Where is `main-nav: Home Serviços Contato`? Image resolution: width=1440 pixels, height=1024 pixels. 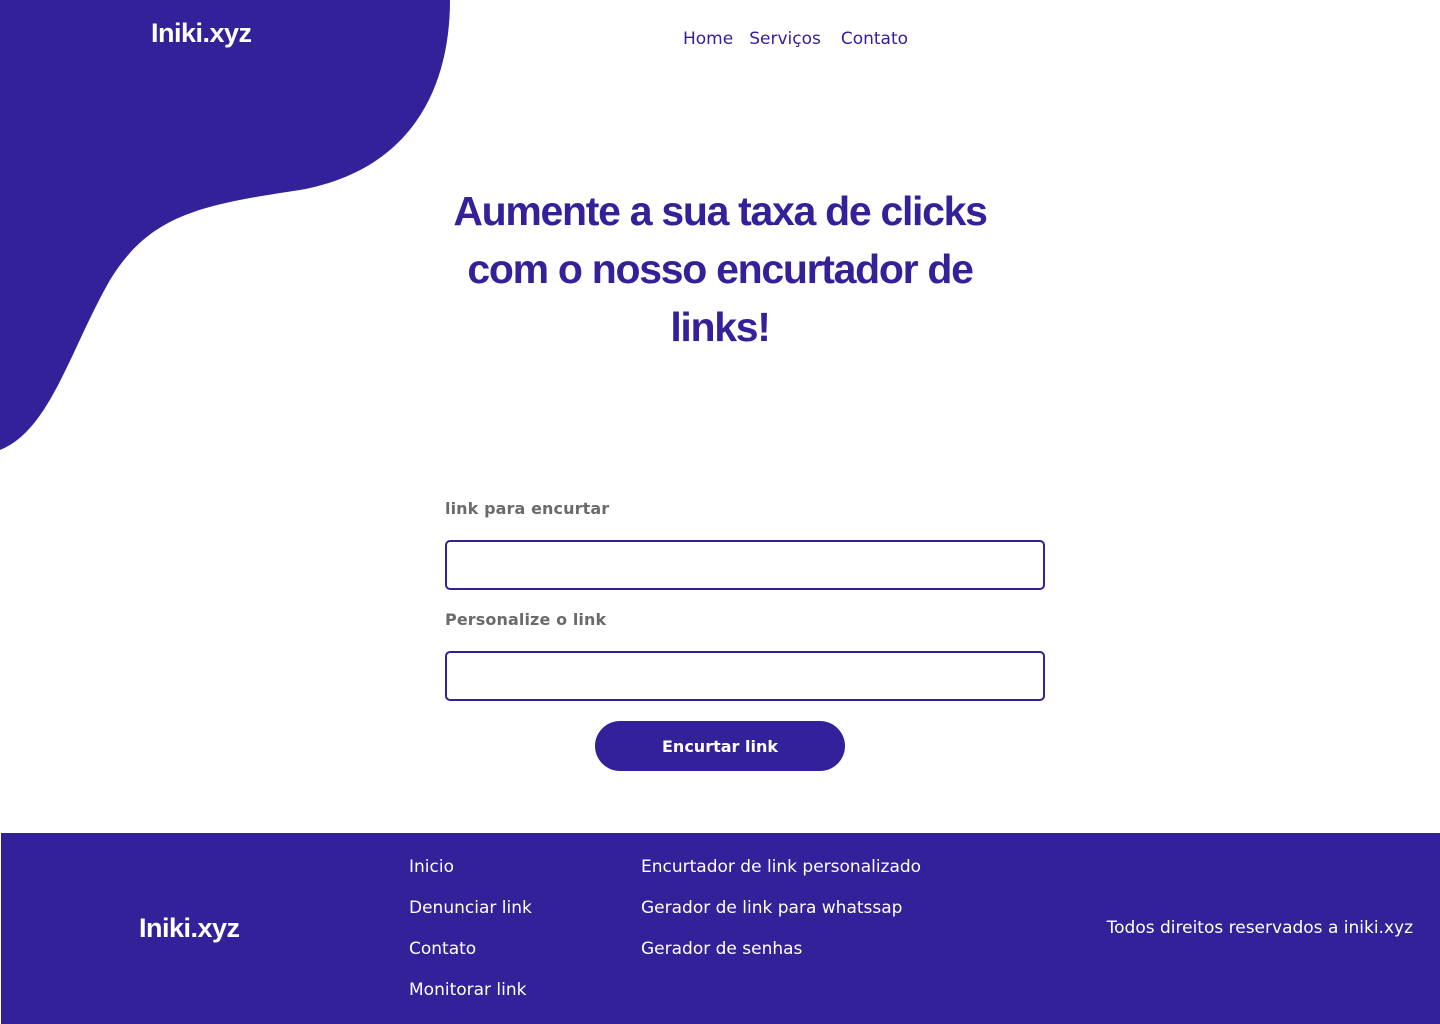 main-nav: Home Serviços Contato is located at coordinates (795, 39).